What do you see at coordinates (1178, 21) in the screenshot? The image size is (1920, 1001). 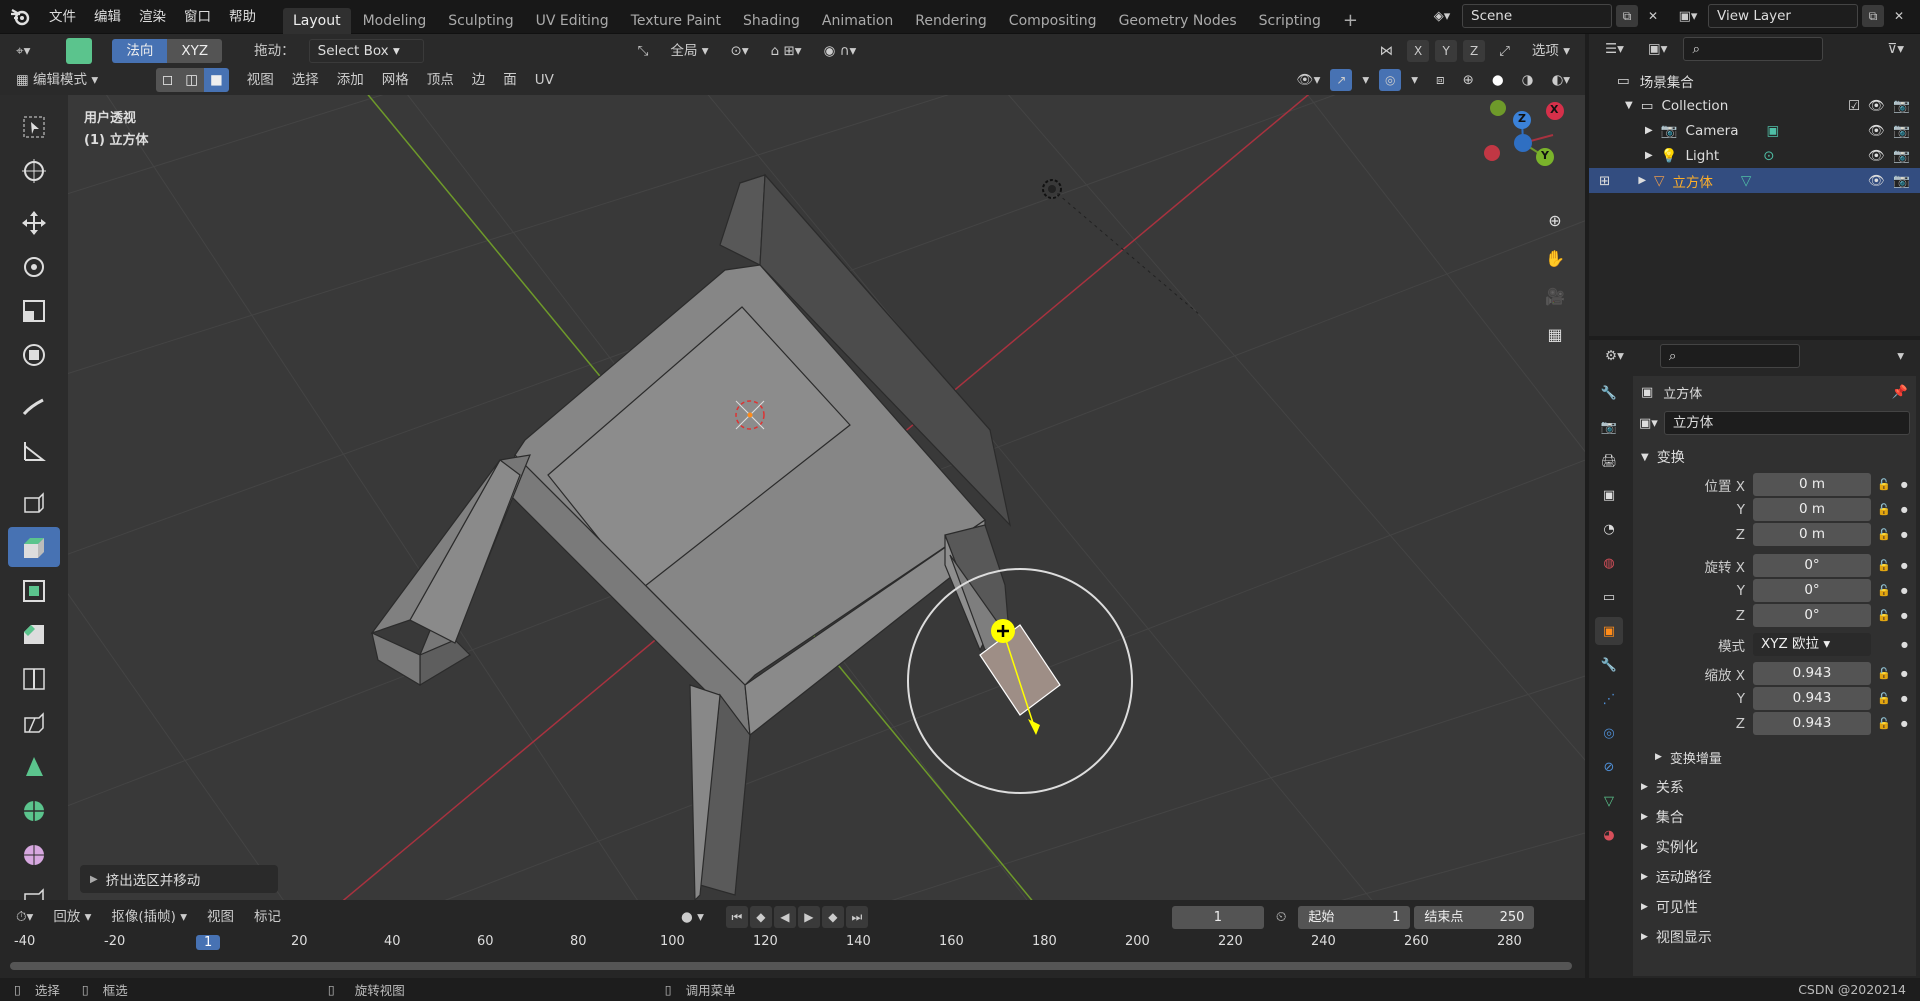 I see `tab-geometry-nodes: Geometry Nodes` at bounding box center [1178, 21].